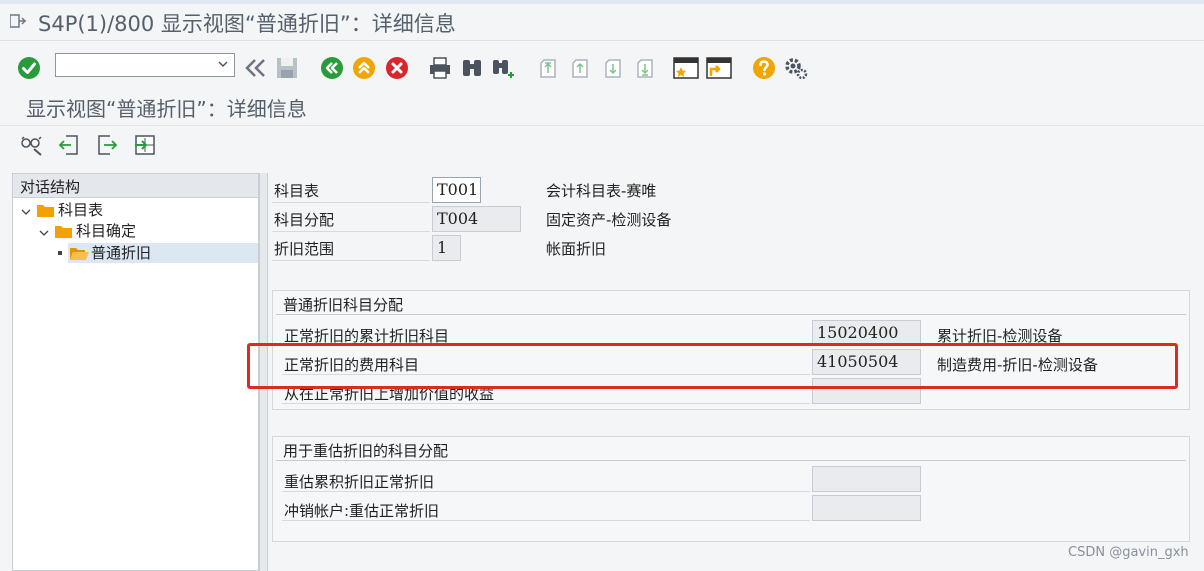  Describe the element at coordinates (613, 68) in the screenshot. I see `next-page-icon` at that location.